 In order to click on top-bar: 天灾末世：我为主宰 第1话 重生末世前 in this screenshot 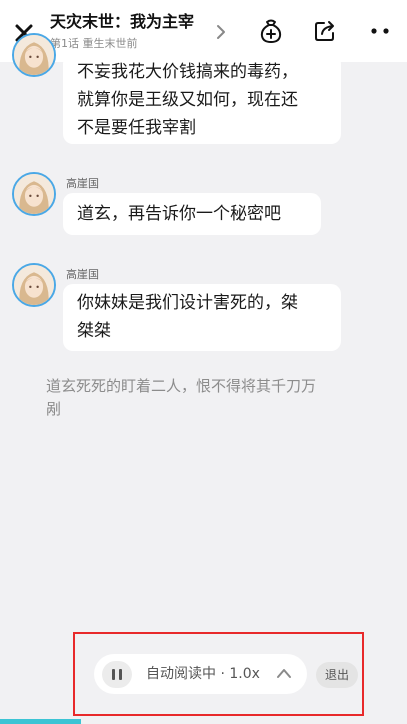, I will do `click(203, 31)`.